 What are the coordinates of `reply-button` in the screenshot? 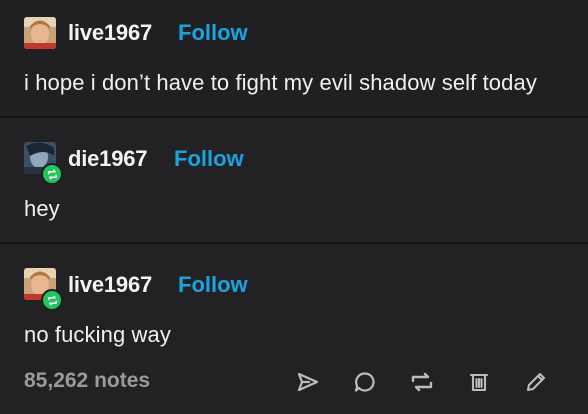 It's located at (365, 382).